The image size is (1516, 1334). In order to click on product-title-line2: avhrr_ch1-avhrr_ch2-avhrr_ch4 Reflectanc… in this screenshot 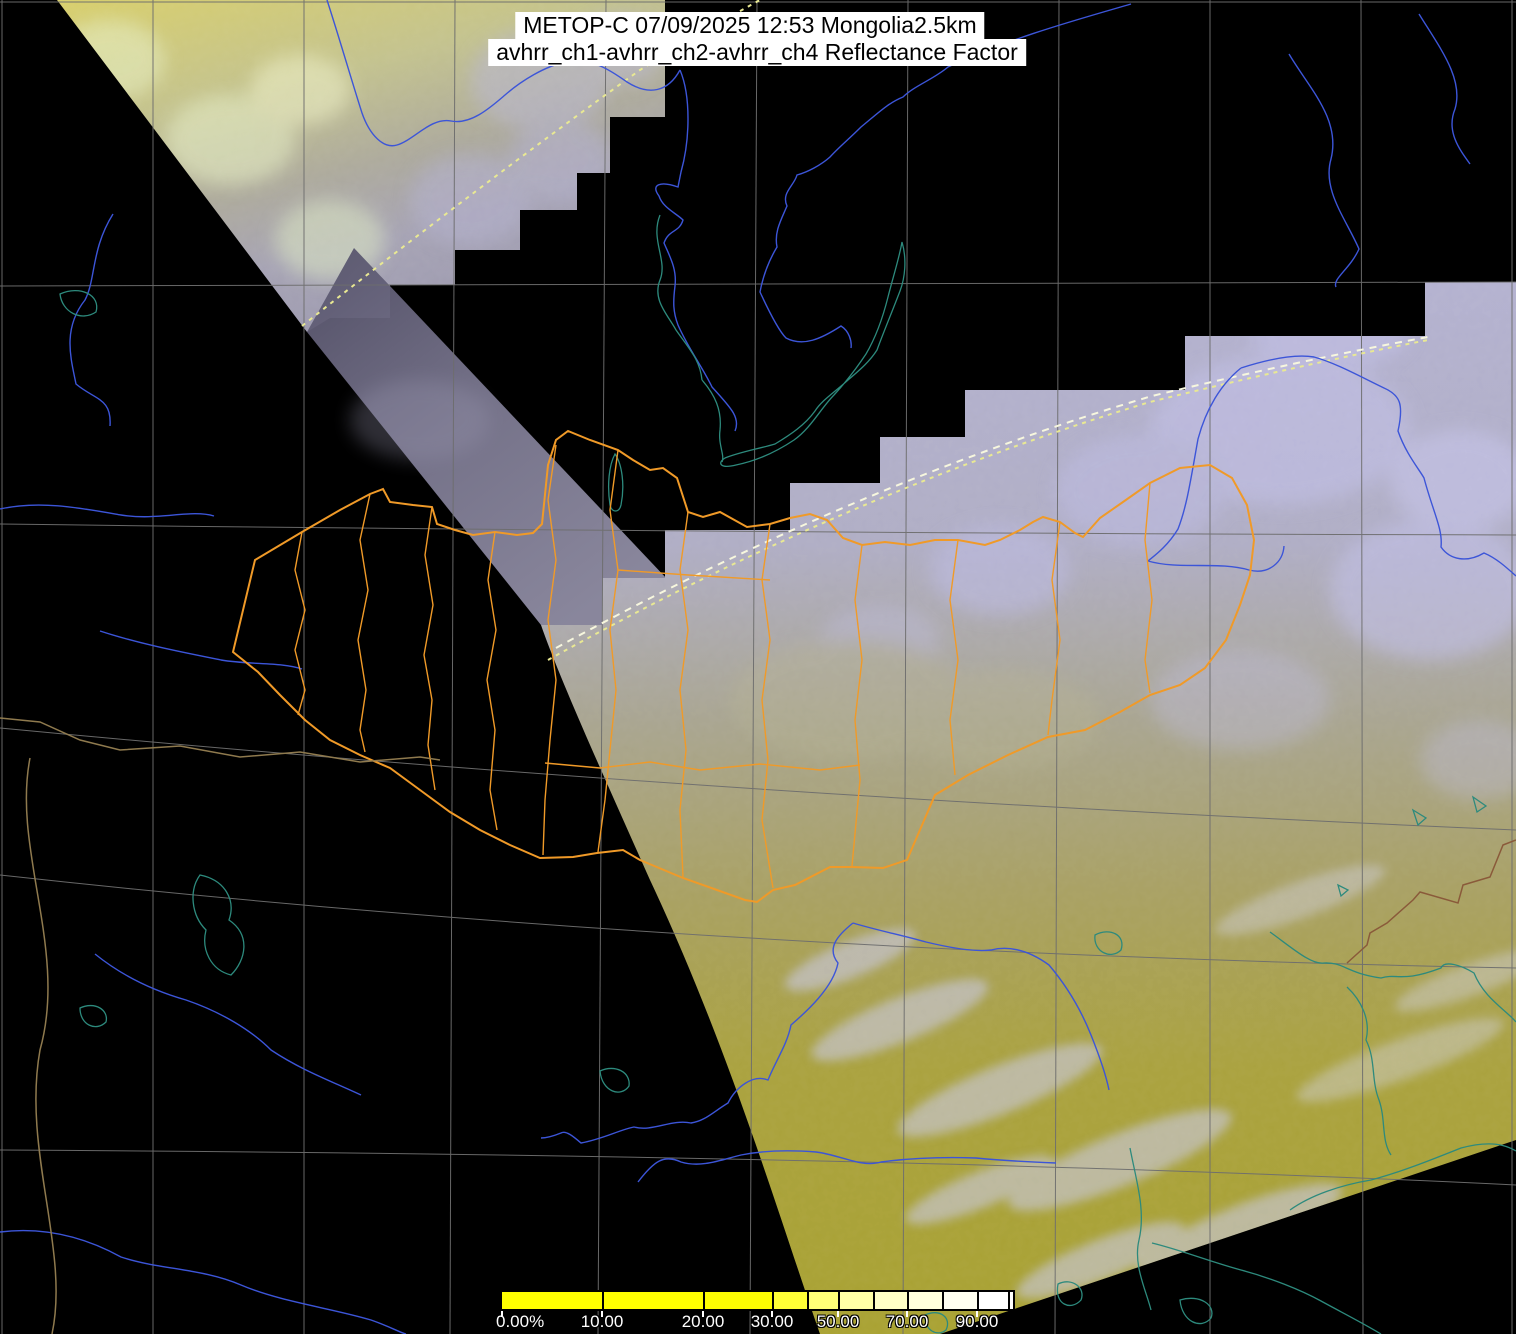, I will do `click(757, 52)`.